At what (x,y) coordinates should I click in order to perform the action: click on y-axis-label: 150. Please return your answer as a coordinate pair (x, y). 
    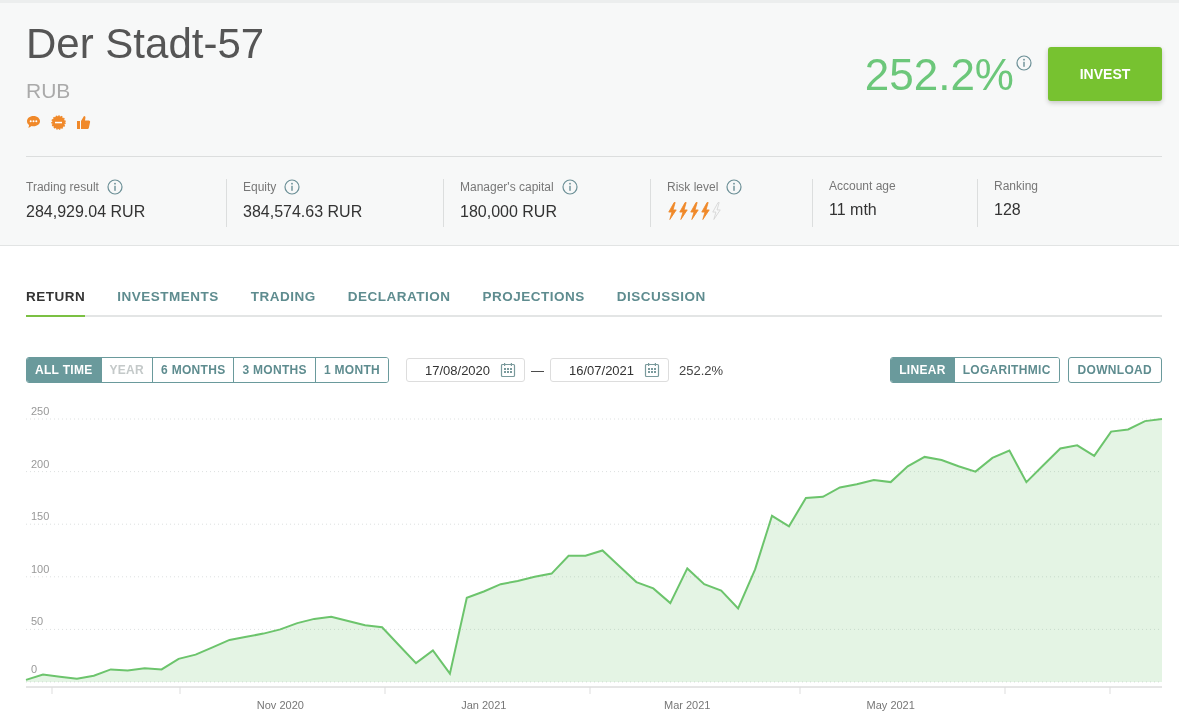
    Looking at the image, I should click on (40, 516).